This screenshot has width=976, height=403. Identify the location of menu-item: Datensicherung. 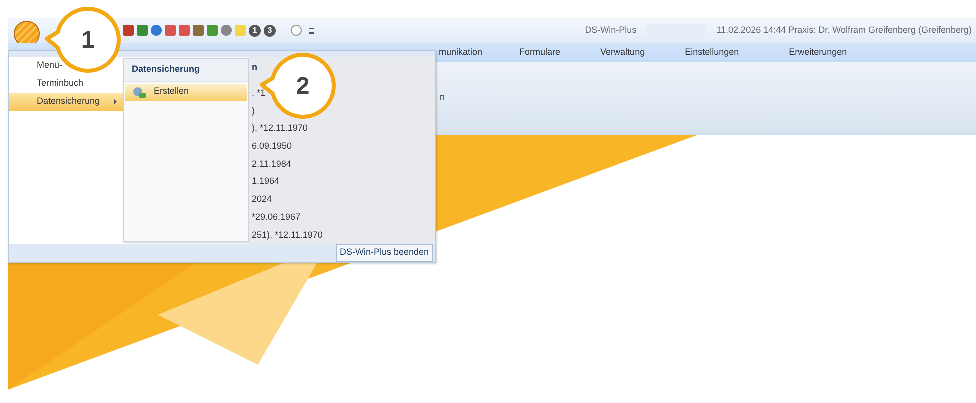
(66, 102).